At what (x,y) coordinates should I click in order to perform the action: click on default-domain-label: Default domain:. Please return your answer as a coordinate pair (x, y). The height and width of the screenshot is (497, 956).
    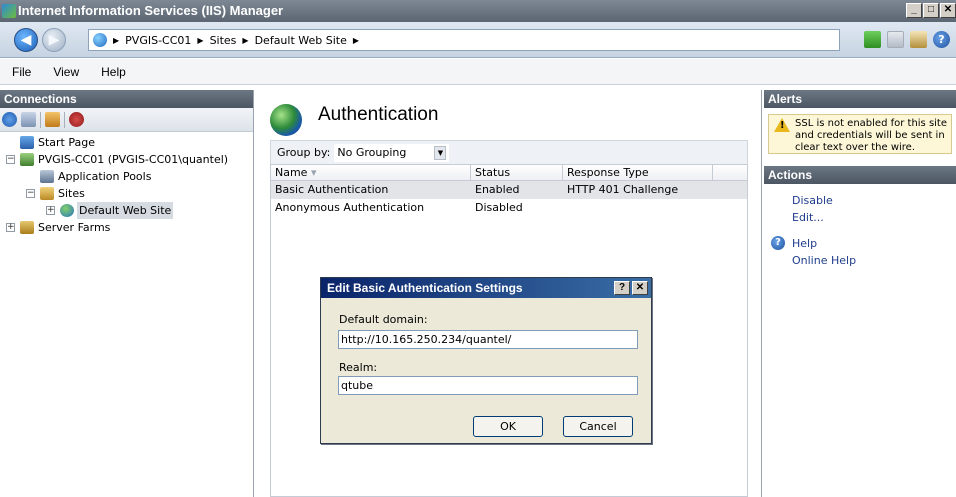
    Looking at the image, I should click on (383, 319).